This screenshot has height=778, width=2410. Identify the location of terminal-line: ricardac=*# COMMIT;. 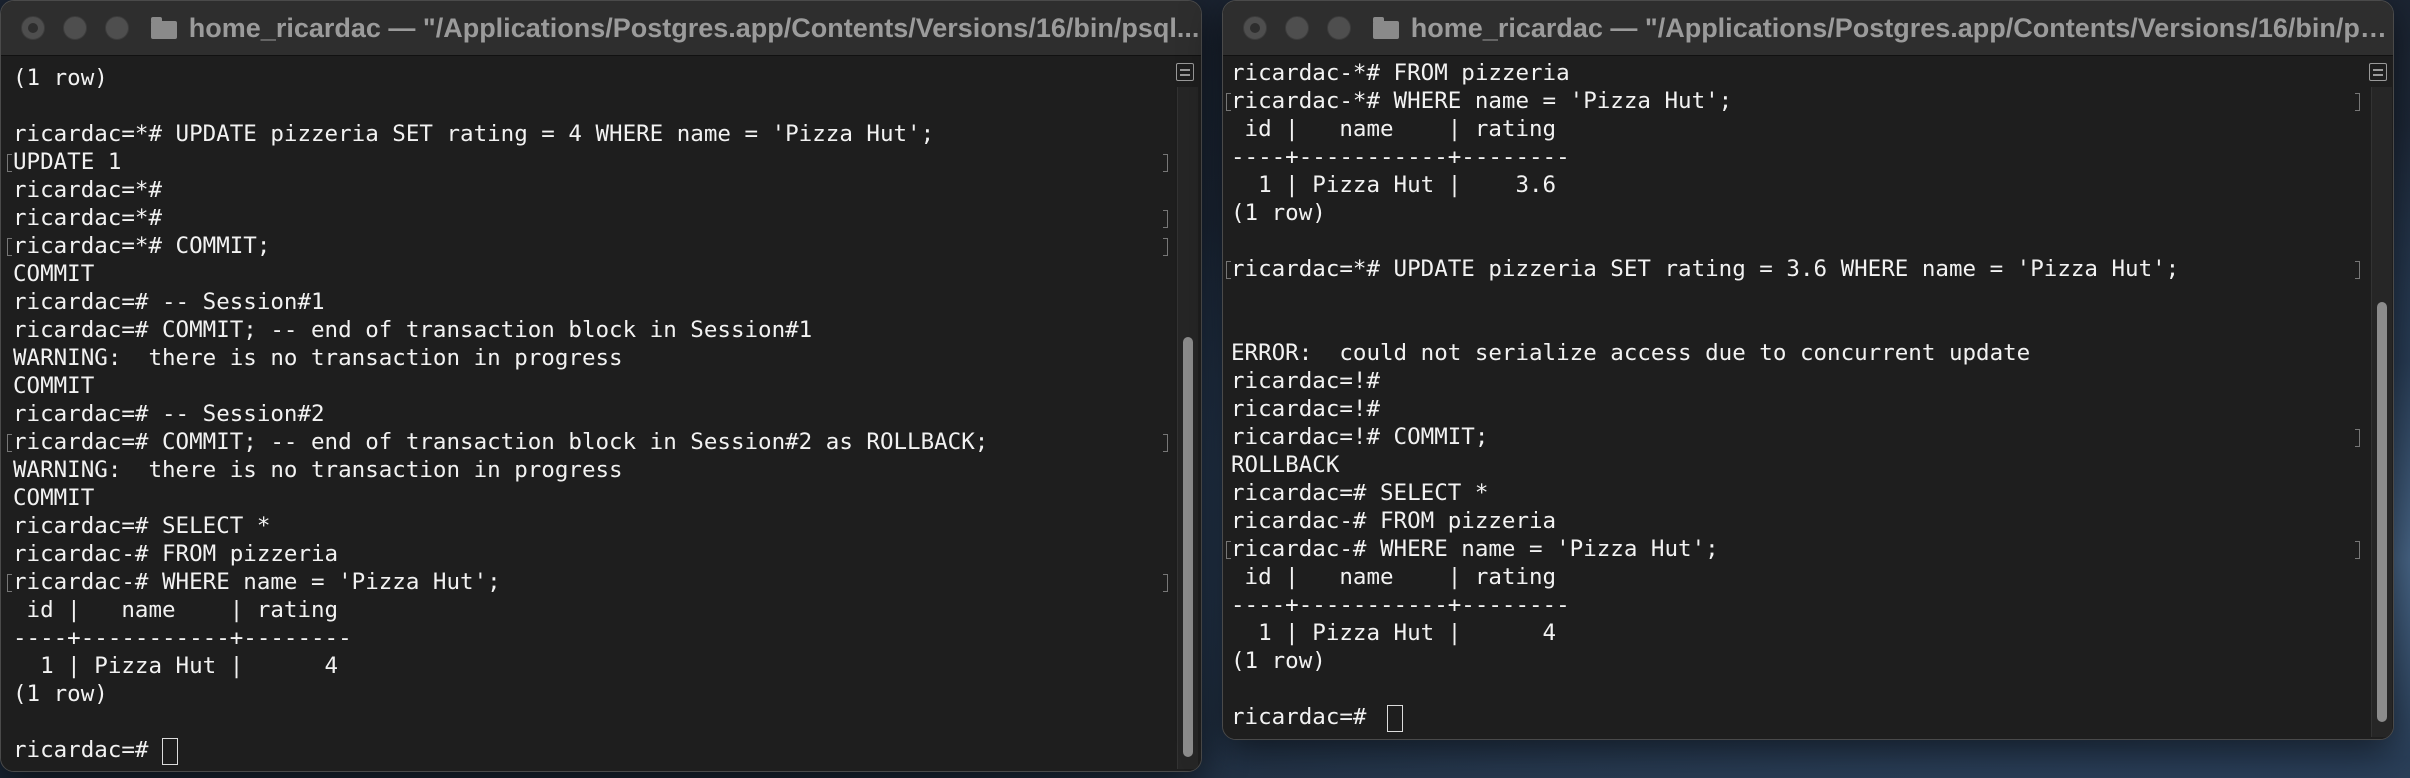
(142, 246).